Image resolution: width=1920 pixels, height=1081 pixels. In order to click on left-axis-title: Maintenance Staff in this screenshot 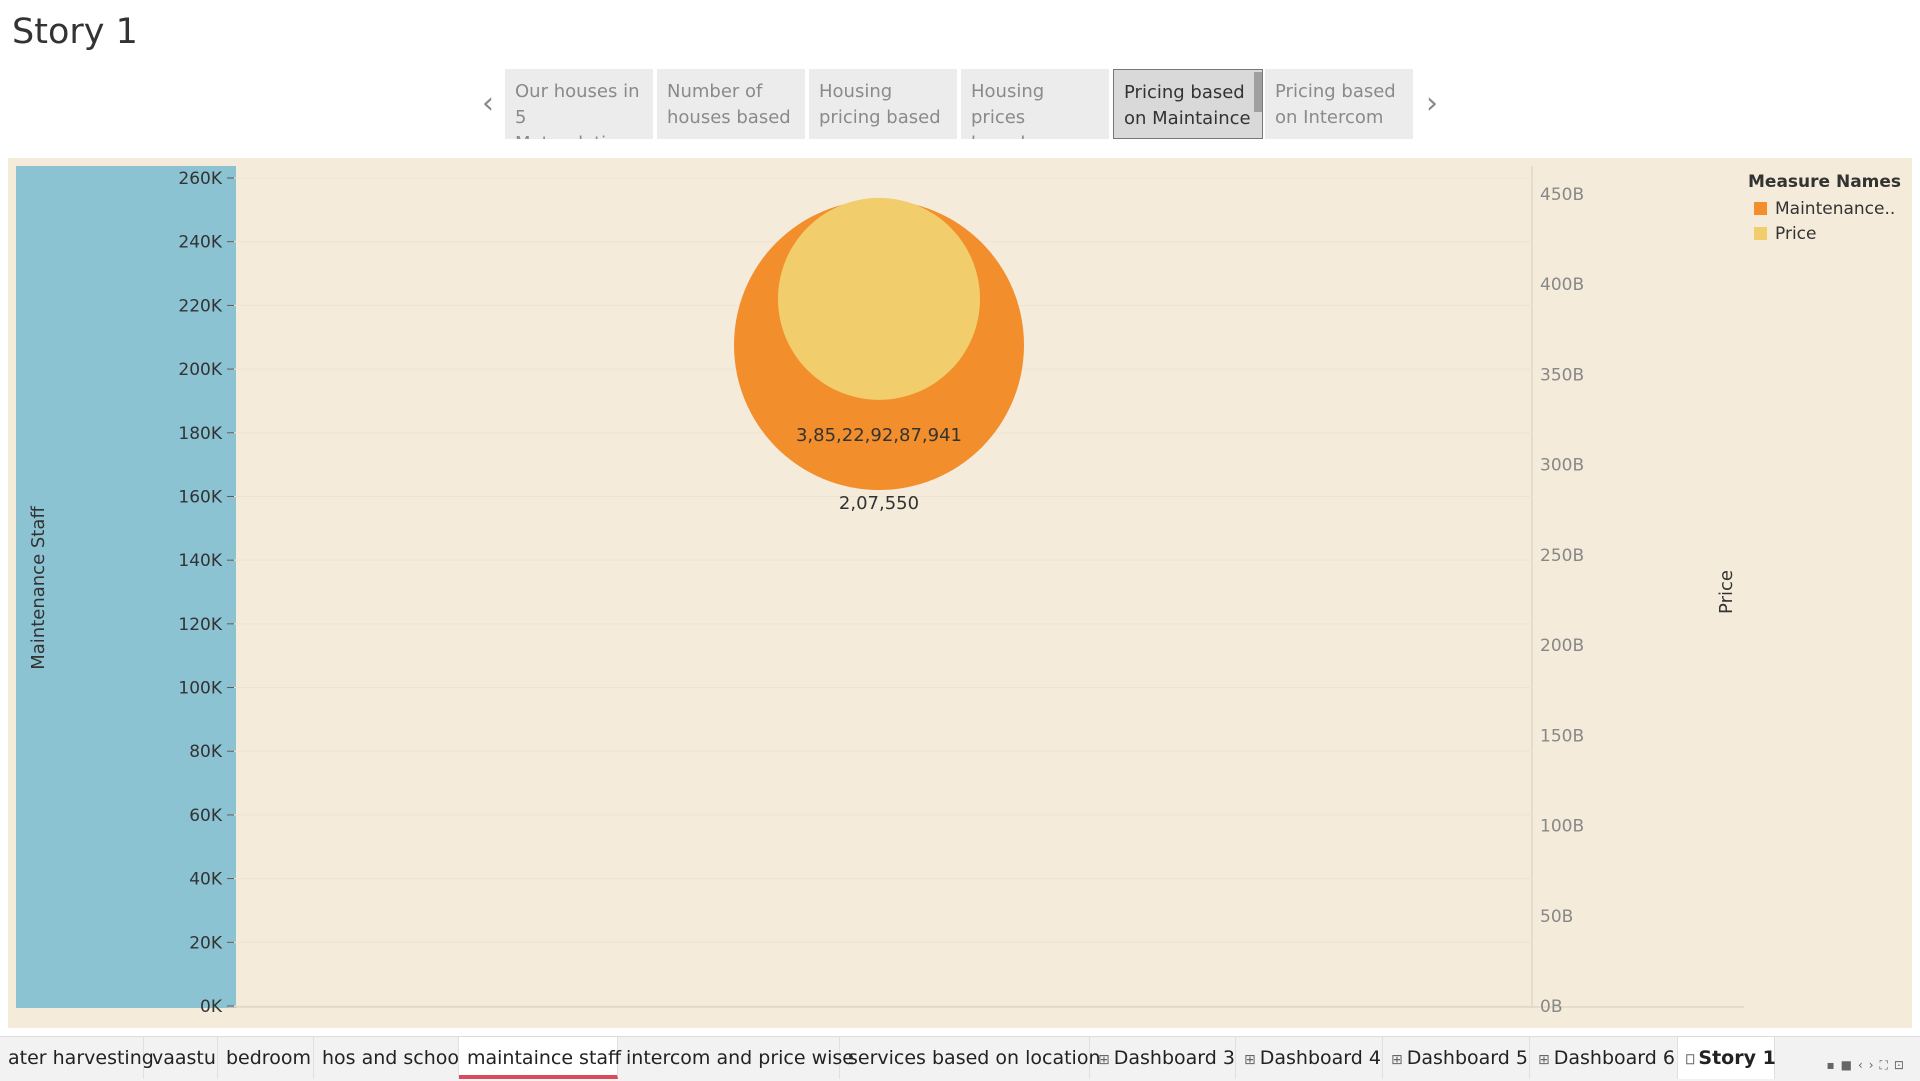, I will do `click(38, 588)`.